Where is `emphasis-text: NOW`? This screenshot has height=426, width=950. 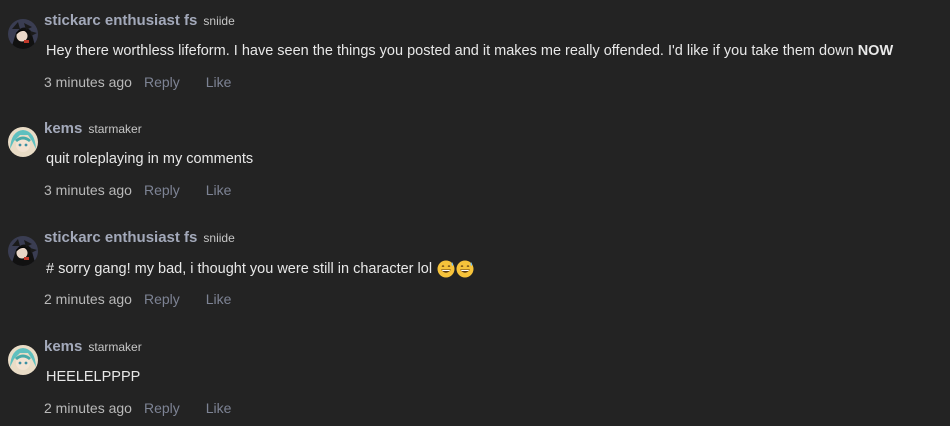
emphasis-text: NOW is located at coordinates (875, 51).